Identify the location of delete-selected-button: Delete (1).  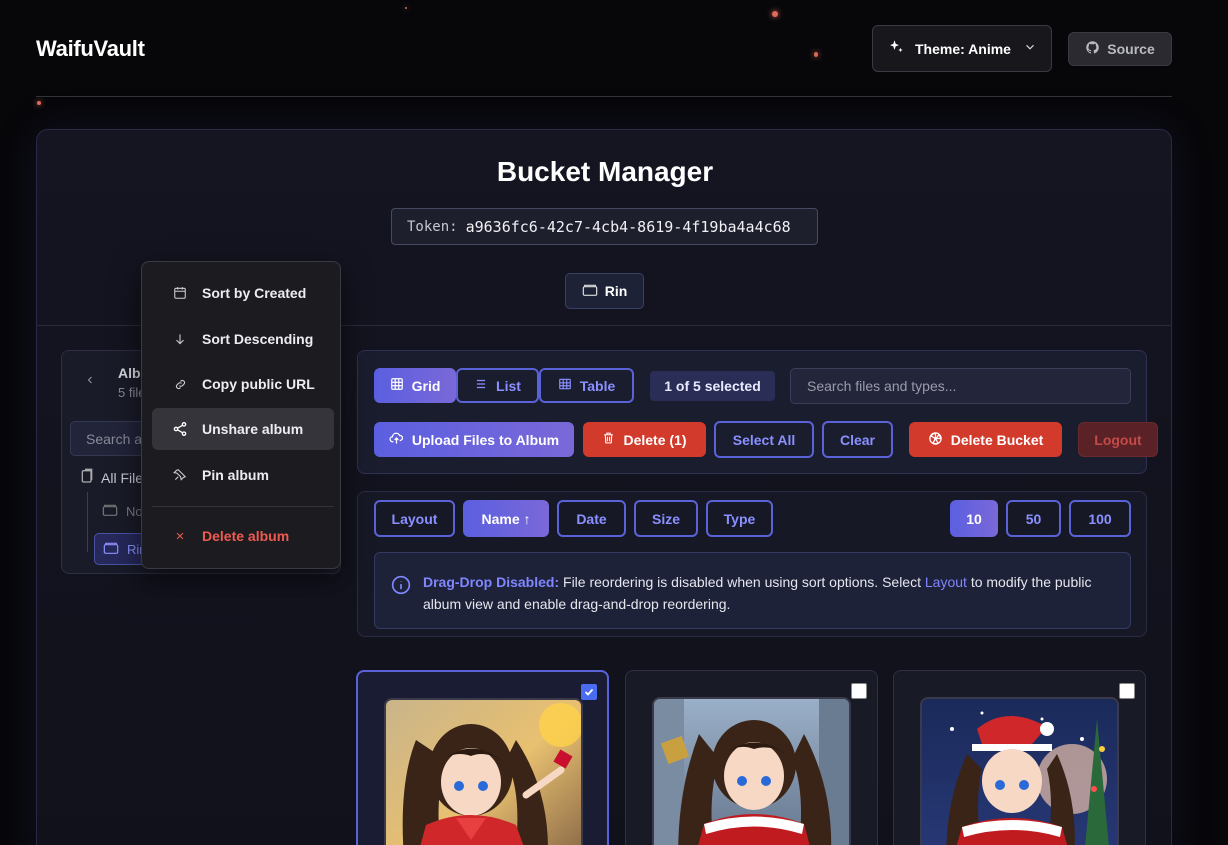
(644, 439).